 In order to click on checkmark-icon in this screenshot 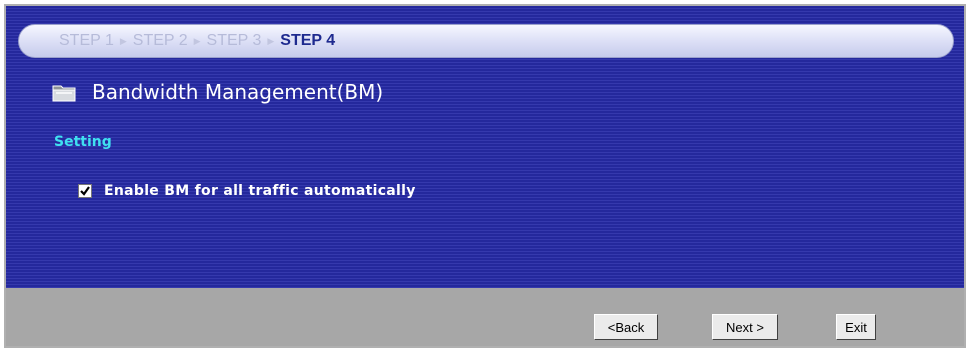, I will do `click(85, 191)`.